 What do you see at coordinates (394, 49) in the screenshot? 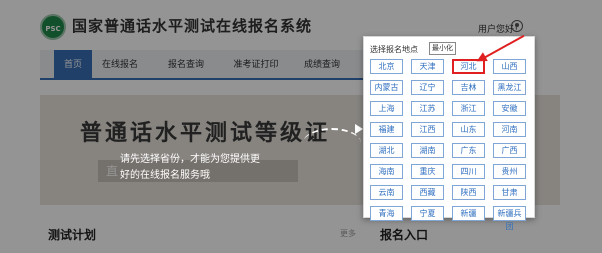
I see `popup-title: 选择报名地点` at bounding box center [394, 49].